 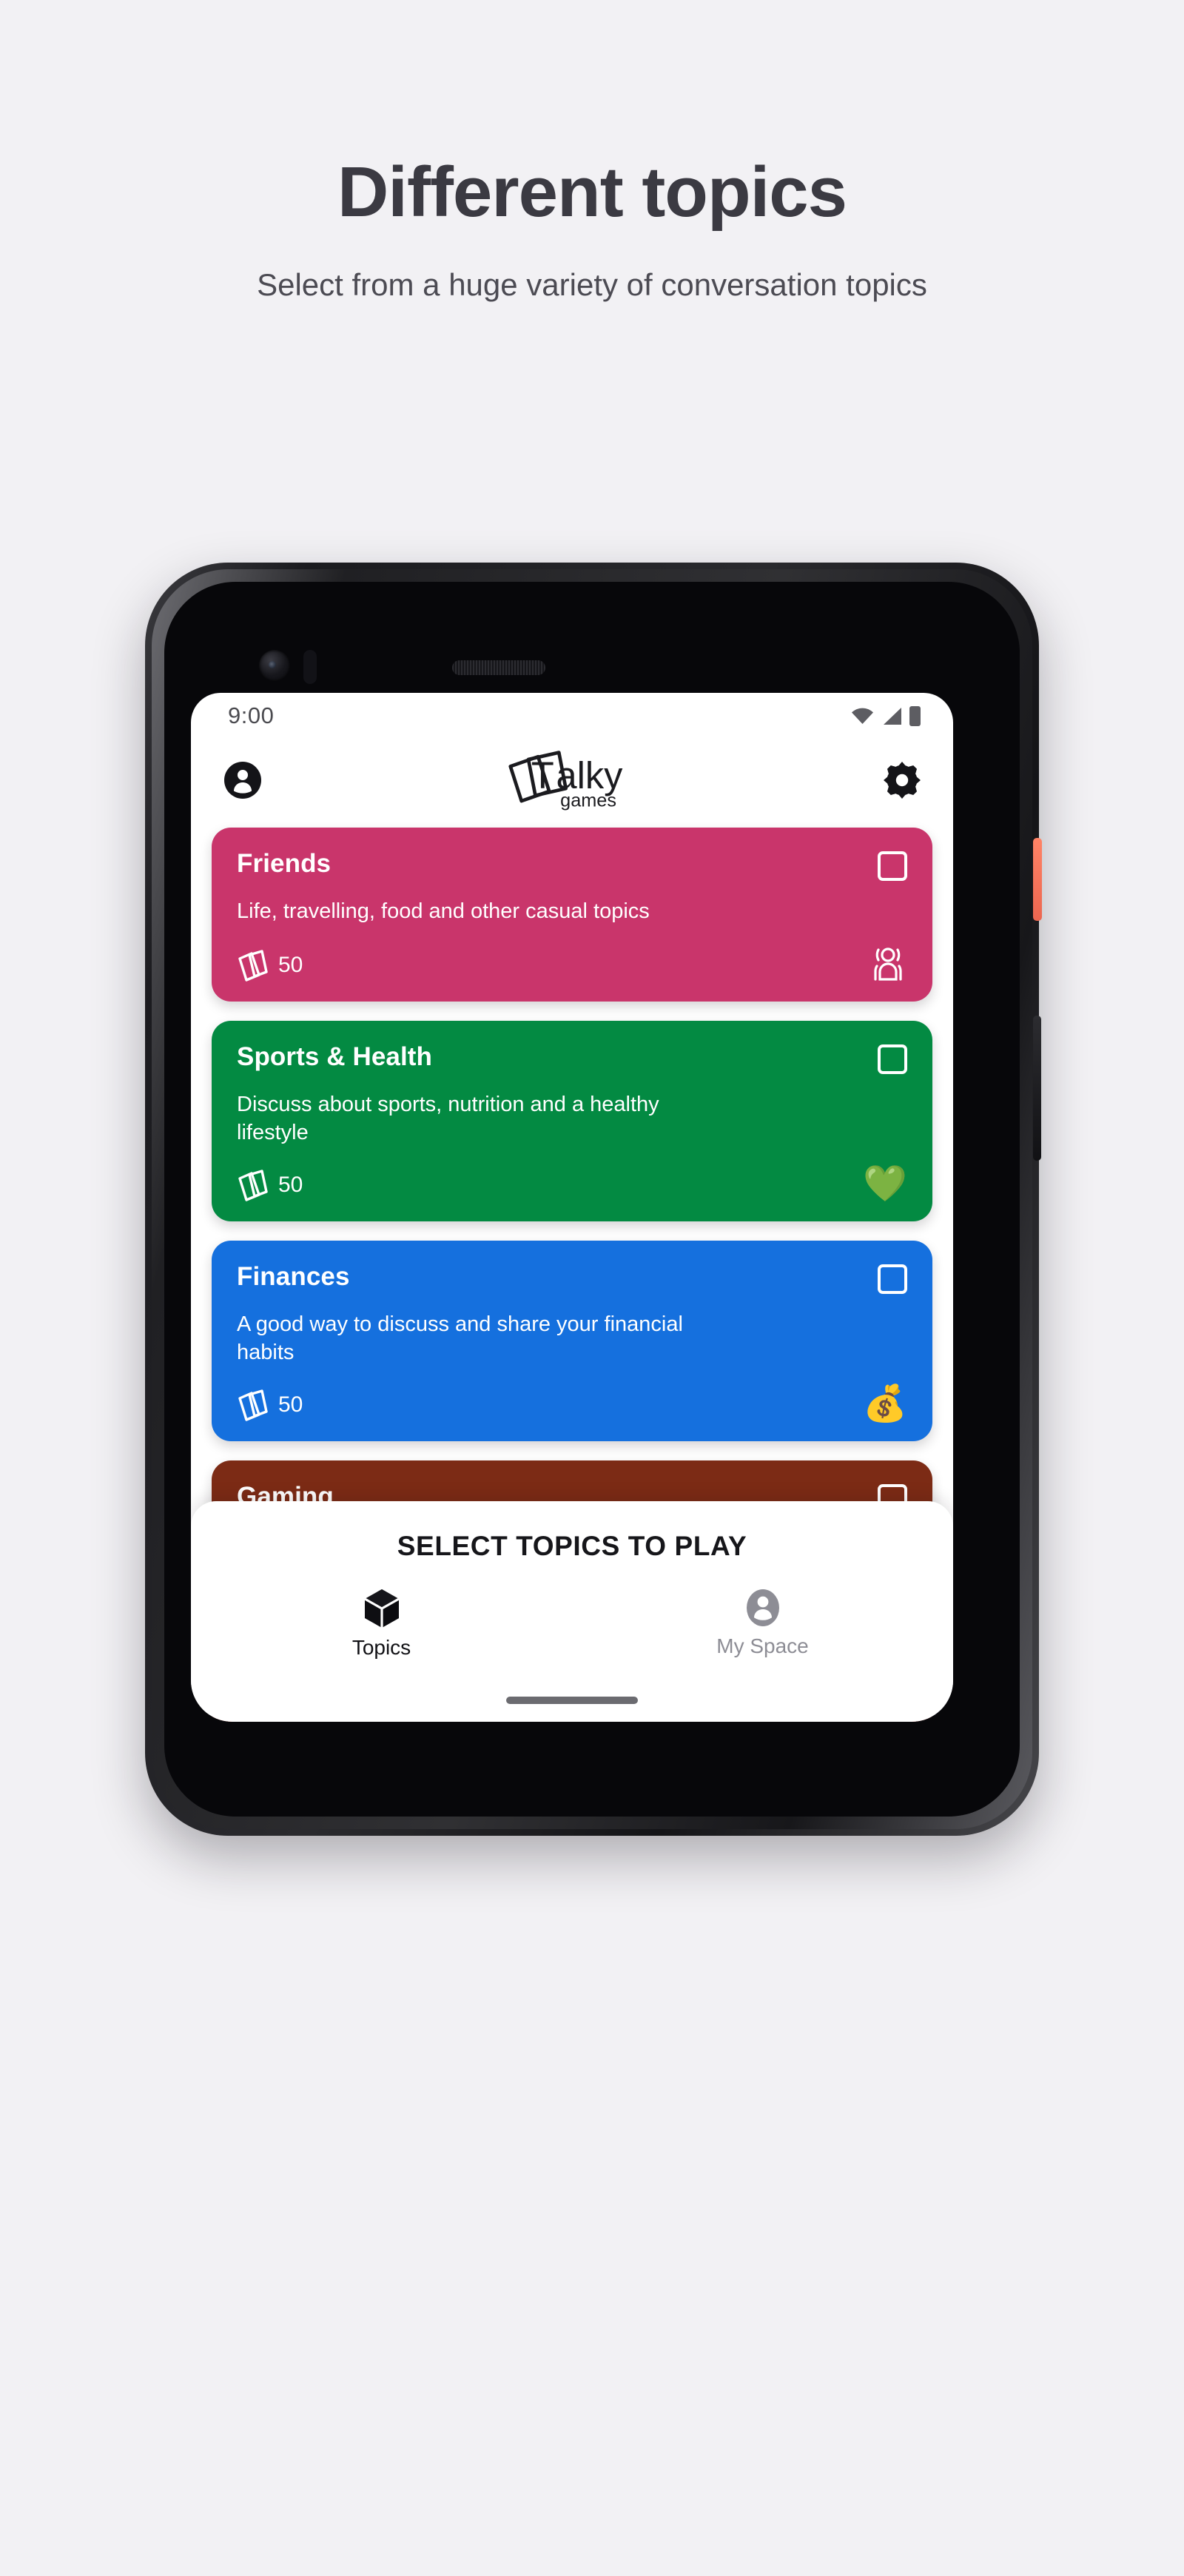 What do you see at coordinates (762, 1645) in the screenshot?
I see `nav-label-my-space: My Space` at bounding box center [762, 1645].